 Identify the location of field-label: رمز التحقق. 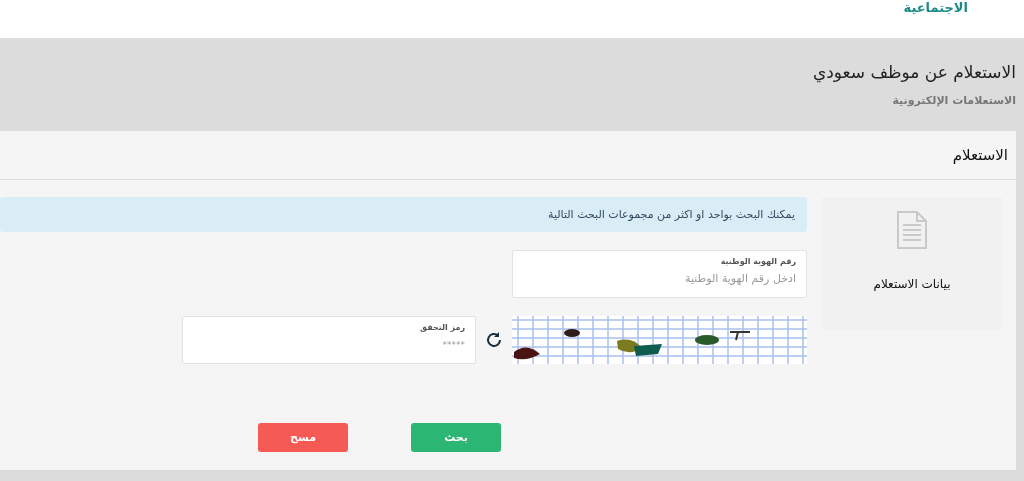
(441, 327).